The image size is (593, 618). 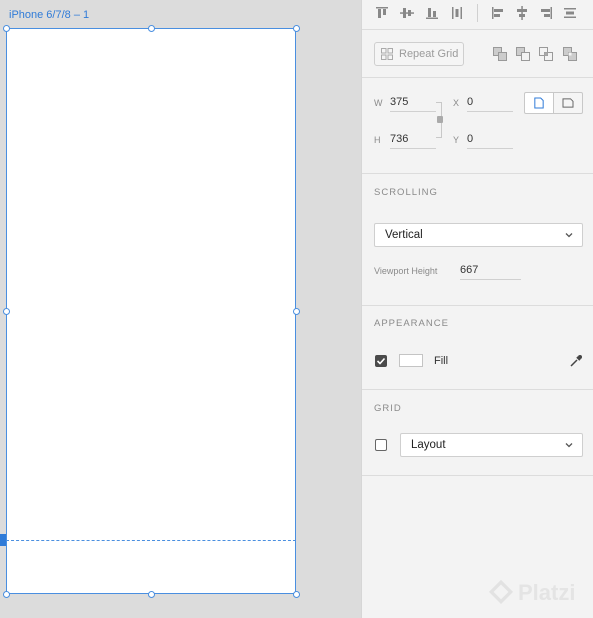 What do you see at coordinates (490, 272) in the screenshot?
I see `viewport-height-input: 667` at bounding box center [490, 272].